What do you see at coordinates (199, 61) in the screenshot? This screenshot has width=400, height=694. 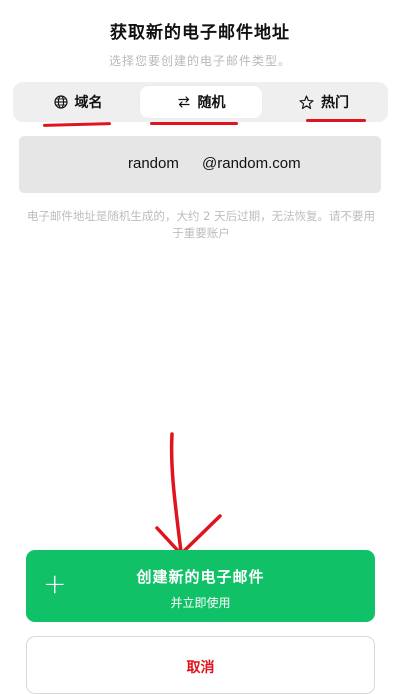 I see `page-subtitle: 选择您要创建的电子邮件类型。` at bounding box center [199, 61].